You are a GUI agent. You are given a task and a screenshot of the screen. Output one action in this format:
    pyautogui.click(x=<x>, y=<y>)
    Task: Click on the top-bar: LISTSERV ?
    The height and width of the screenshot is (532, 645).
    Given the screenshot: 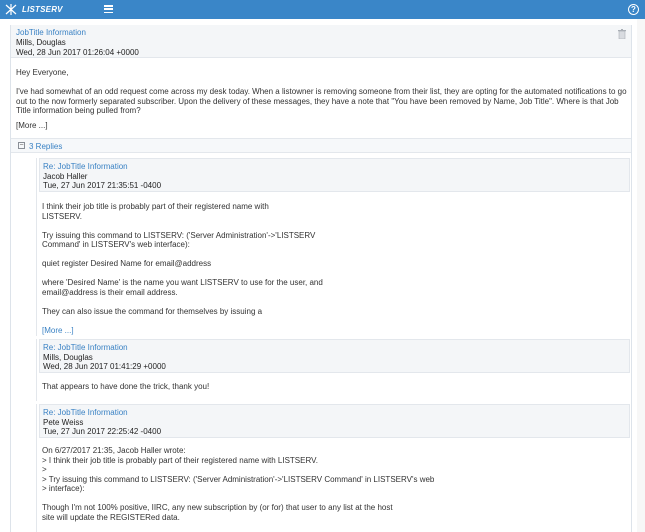 What is the action you would take?
    pyautogui.click(x=322, y=9)
    